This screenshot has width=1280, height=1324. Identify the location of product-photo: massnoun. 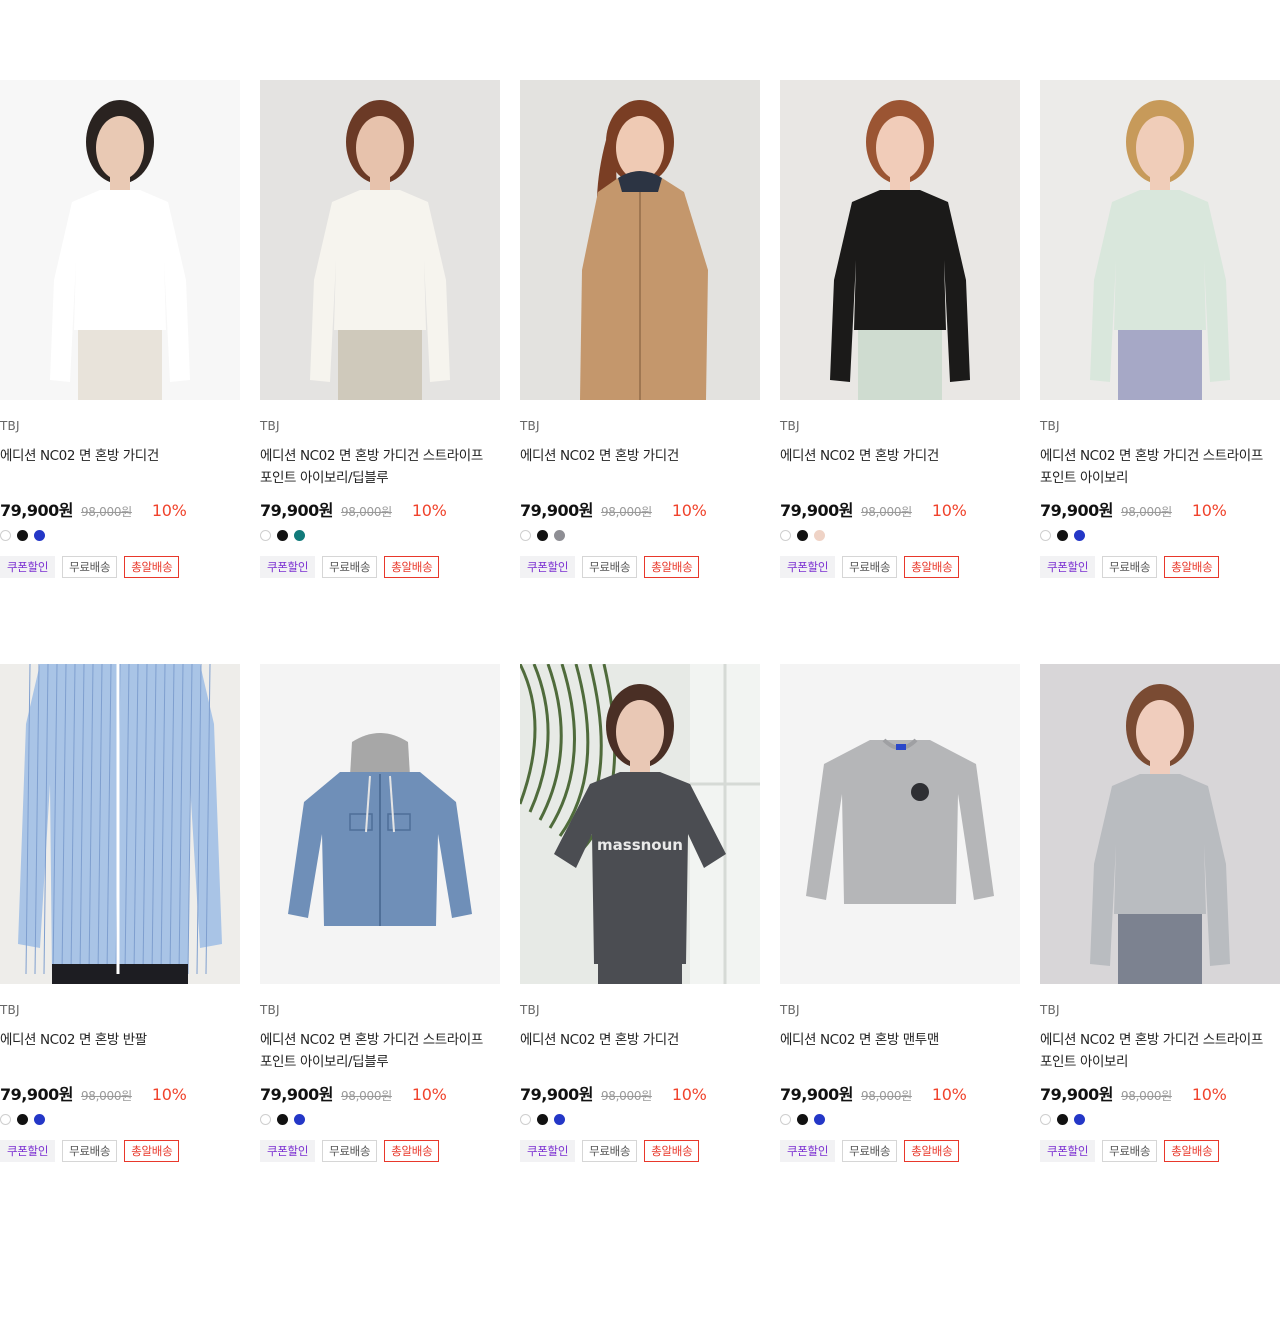
(640, 824).